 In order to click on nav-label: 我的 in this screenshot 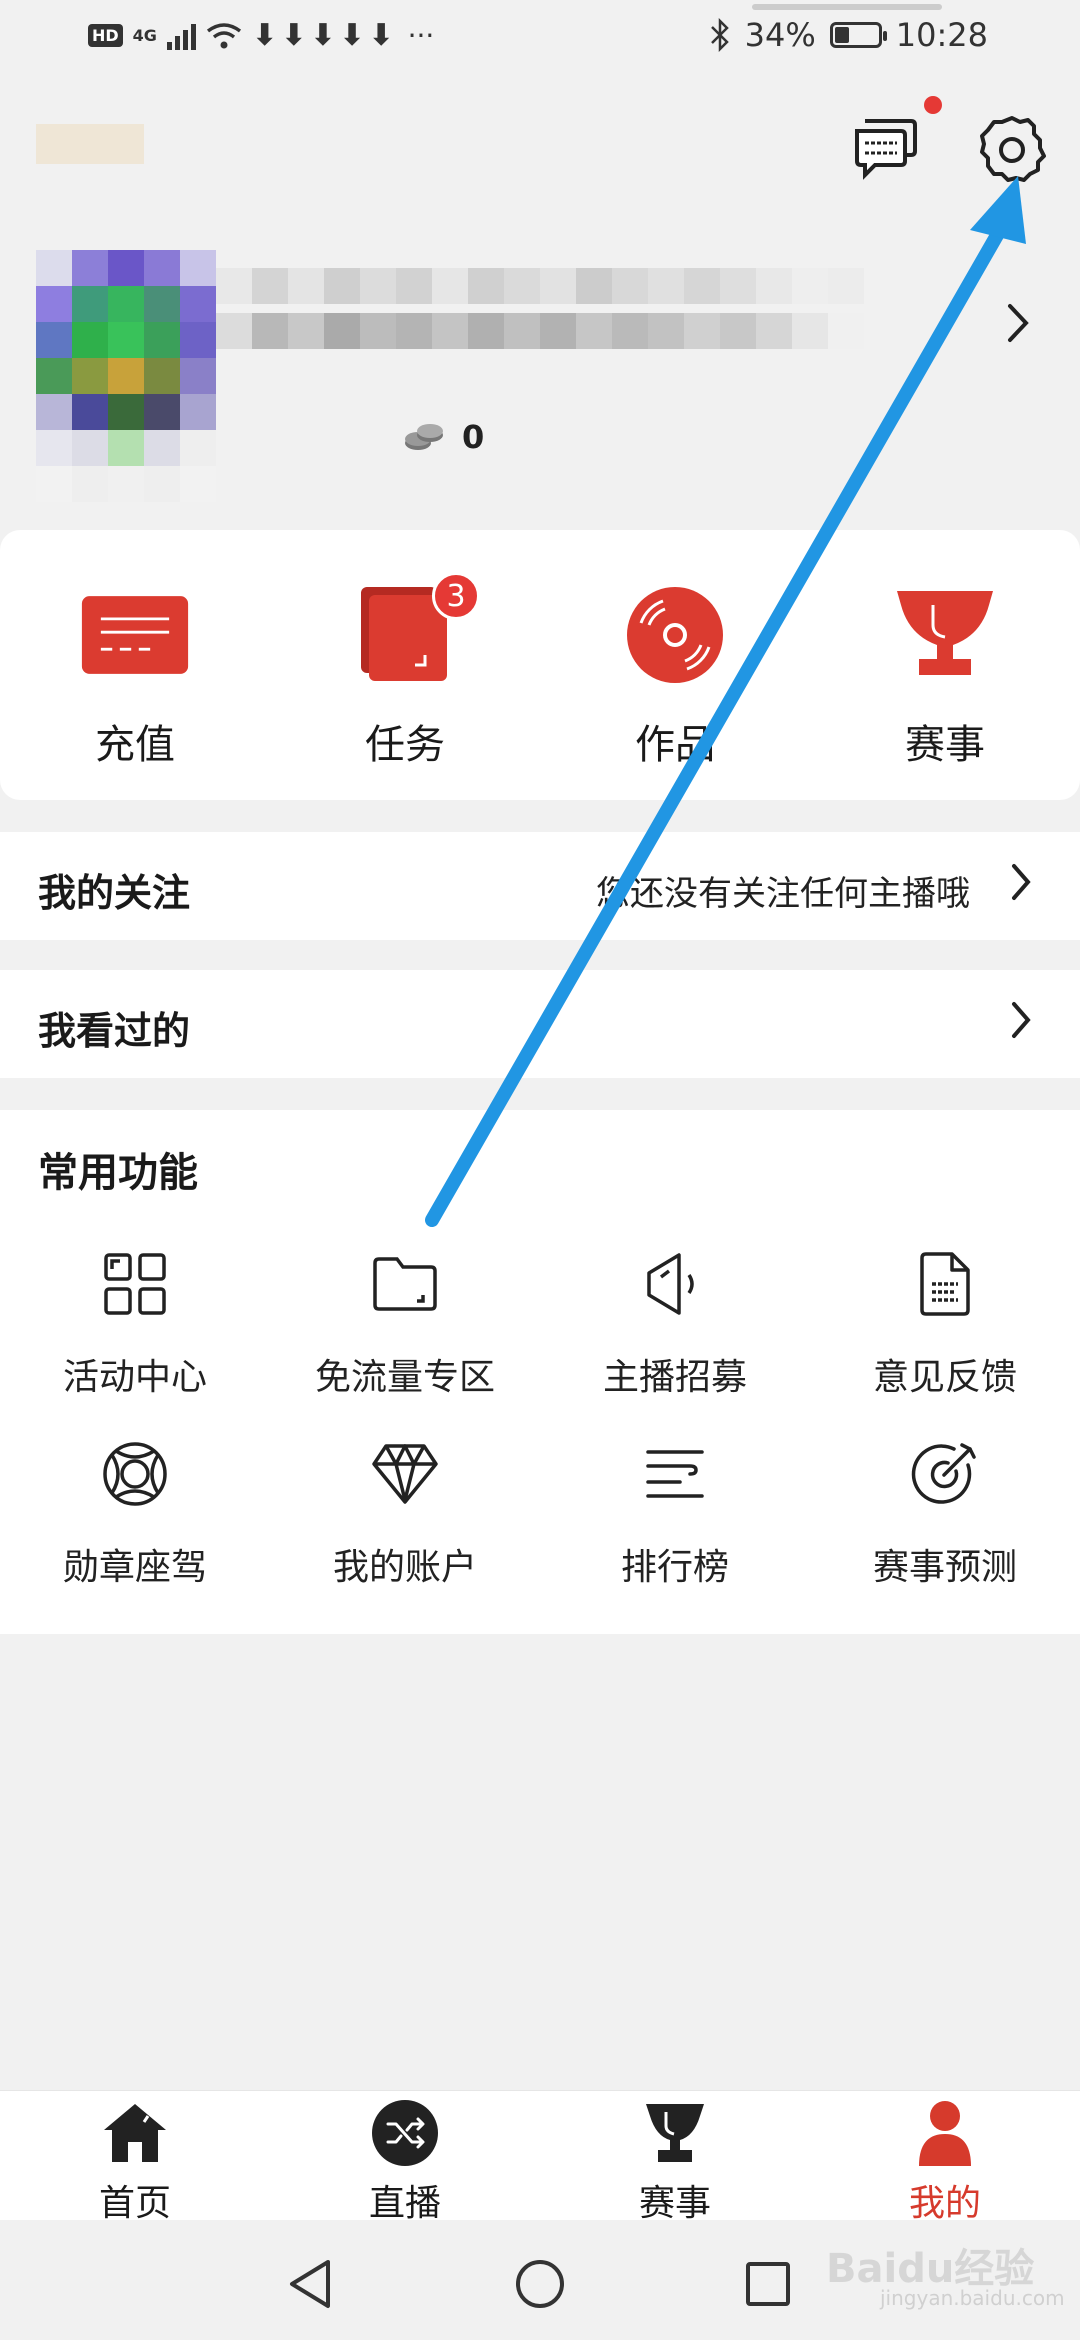, I will do `click(944, 2203)`.